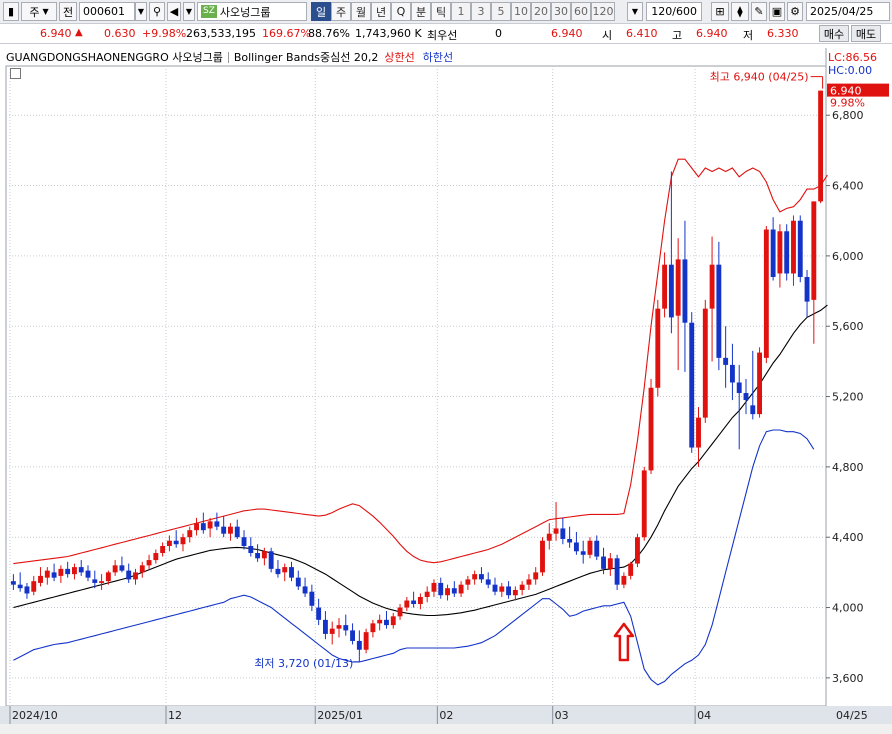 This screenshot has width=892, height=734. What do you see at coordinates (321, 11) in the screenshot?
I see `period-button: 일` at bounding box center [321, 11].